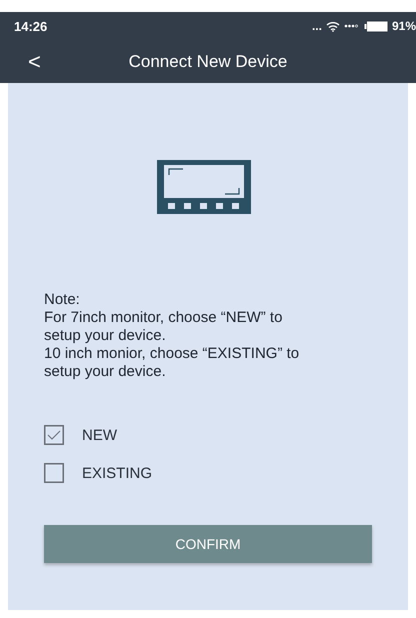 This screenshot has width=416, height=618. I want to click on option-checkbox: NEW, so click(208, 435).